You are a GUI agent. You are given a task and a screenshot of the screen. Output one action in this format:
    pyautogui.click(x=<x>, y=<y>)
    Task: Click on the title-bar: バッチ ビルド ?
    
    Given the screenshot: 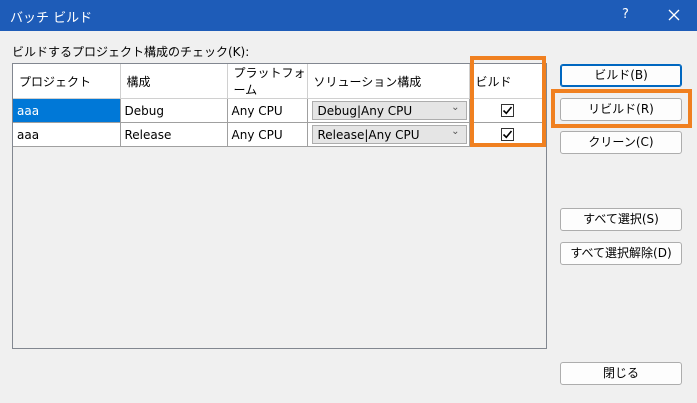 What is the action you would take?
    pyautogui.click(x=348, y=15)
    